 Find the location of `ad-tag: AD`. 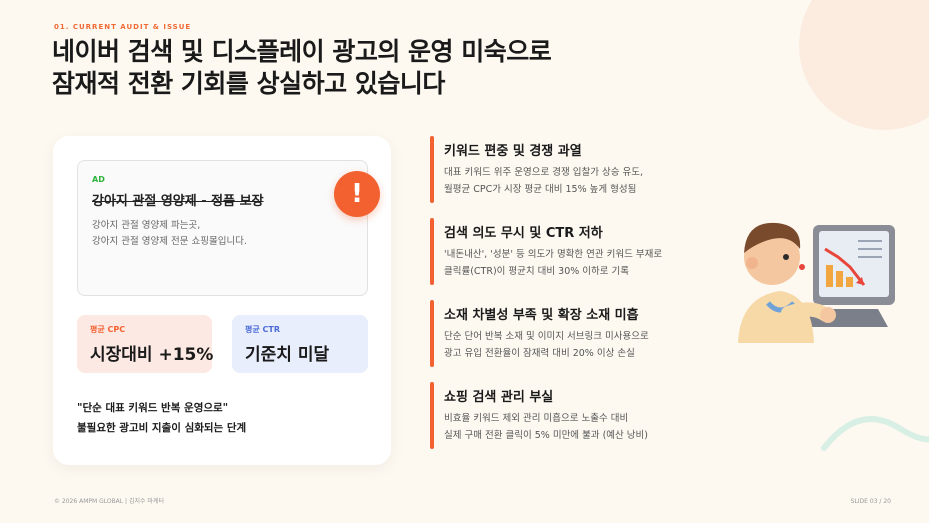

ad-tag: AD is located at coordinates (98, 179).